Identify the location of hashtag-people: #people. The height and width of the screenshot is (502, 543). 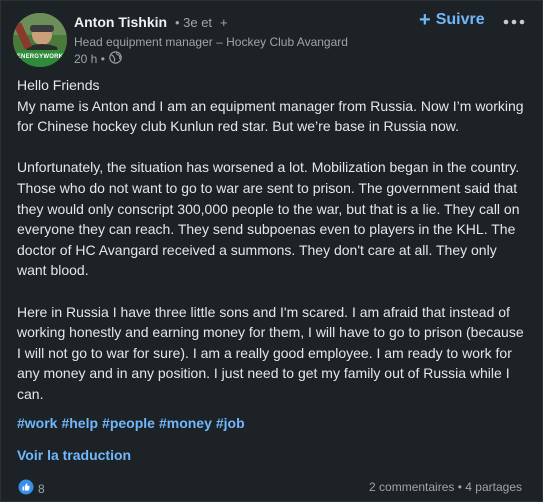
(128, 423).